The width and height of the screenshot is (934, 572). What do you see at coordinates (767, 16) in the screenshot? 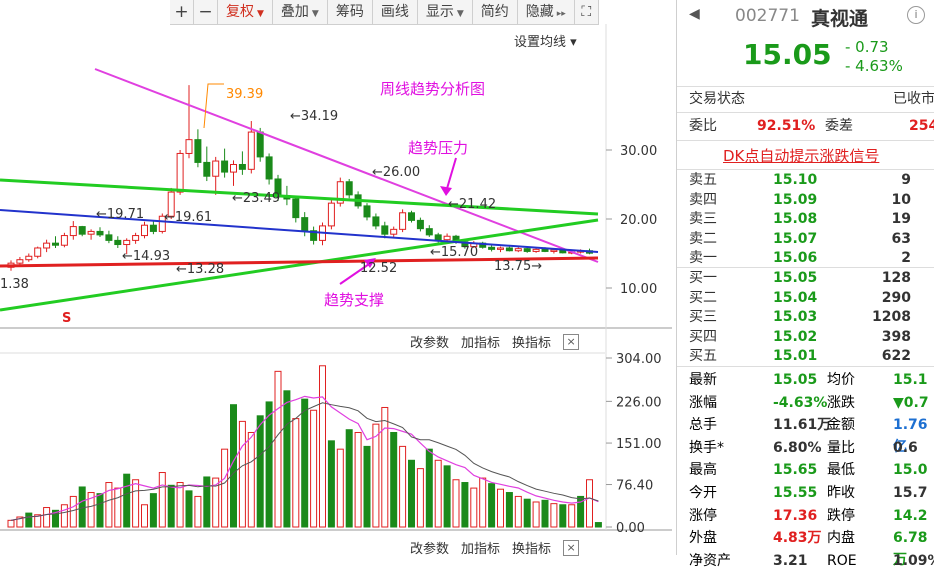
I see `stock-code: 002771` at bounding box center [767, 16].